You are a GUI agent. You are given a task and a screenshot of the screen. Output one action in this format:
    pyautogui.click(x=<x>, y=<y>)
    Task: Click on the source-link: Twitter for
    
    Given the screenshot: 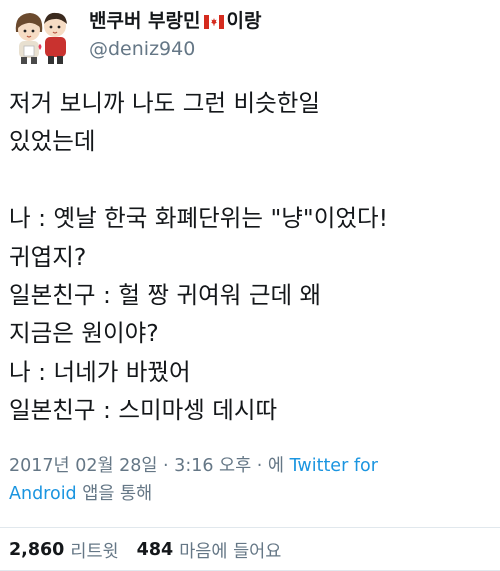 What is the action you would take?
    pyautogui.click(x=334, y=466)
    